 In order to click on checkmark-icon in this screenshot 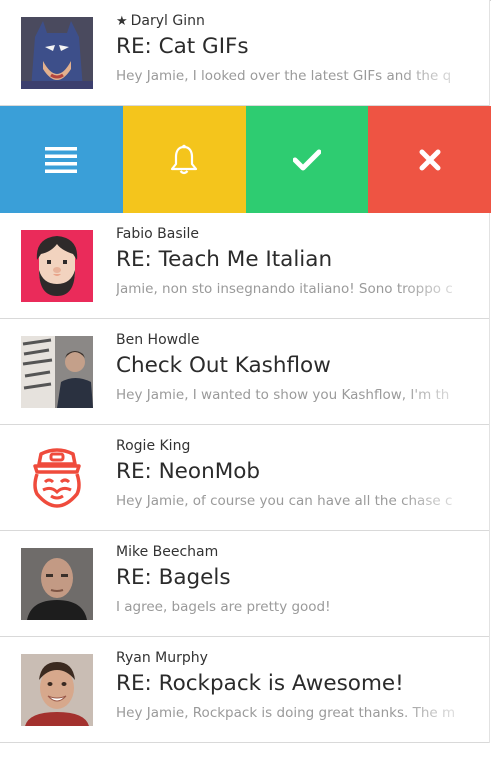, I will do `click(306, 159)`.